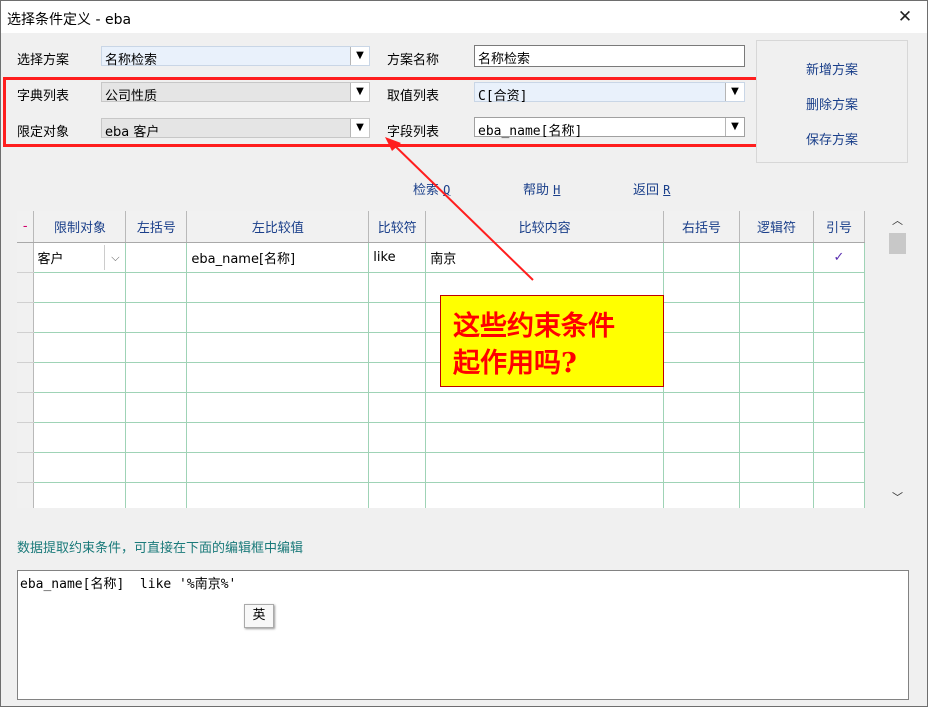  What do you see at coordinates (515, 363) in the screenshot?
I see `callout-line-2: 起作用吗?` at bounding box center [515, 363].